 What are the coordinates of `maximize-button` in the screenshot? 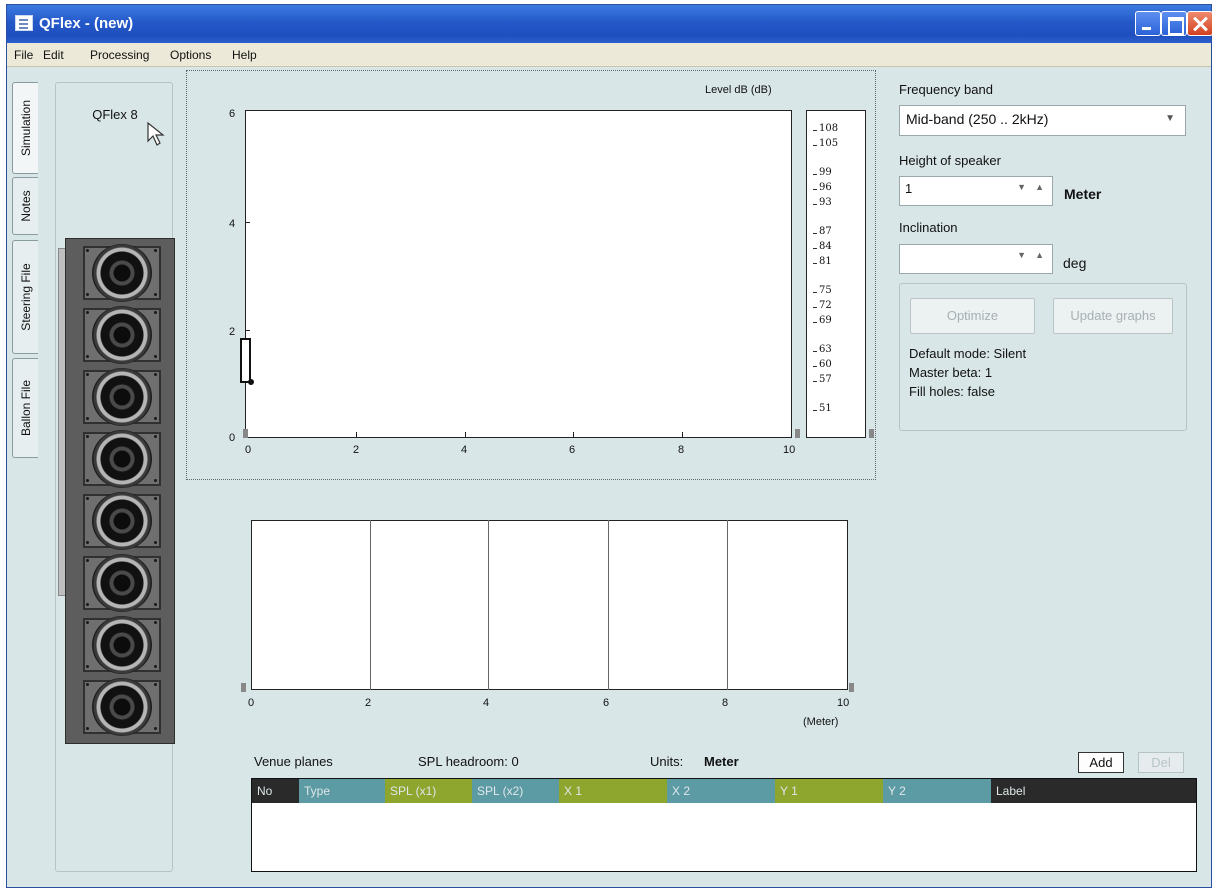 It's located at (1174, 23).